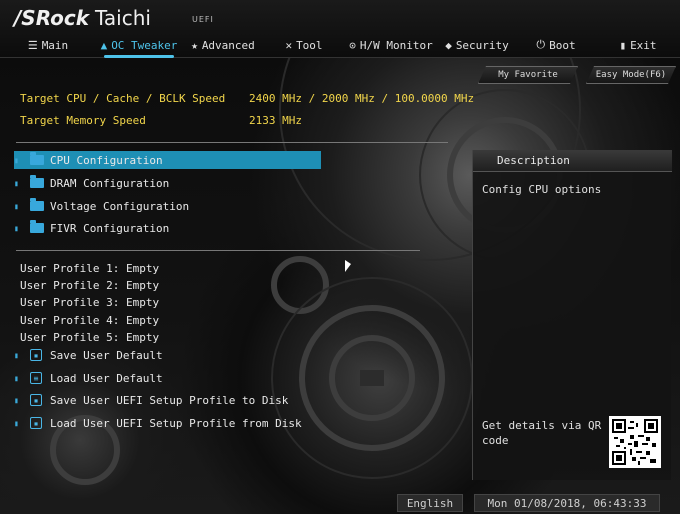 The image size is (680, 514). Describe the element at coordinates (542, 433) in the screenshot. I see `qr-hint: Get details via QR code` at that location.